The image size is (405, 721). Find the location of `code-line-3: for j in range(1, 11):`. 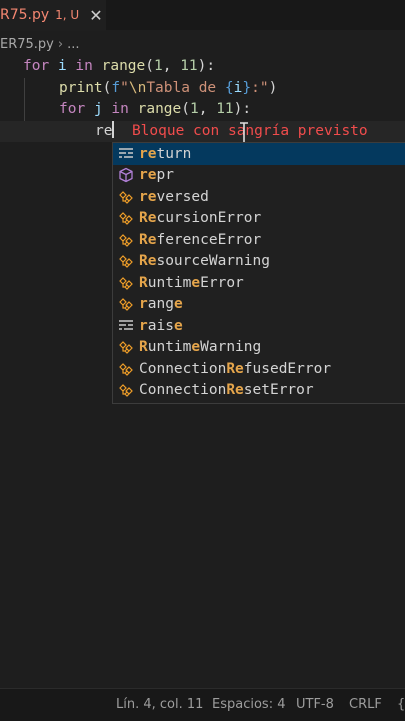

code-line-3: for j in range(1, 11): is located at coordinates (155, 110).